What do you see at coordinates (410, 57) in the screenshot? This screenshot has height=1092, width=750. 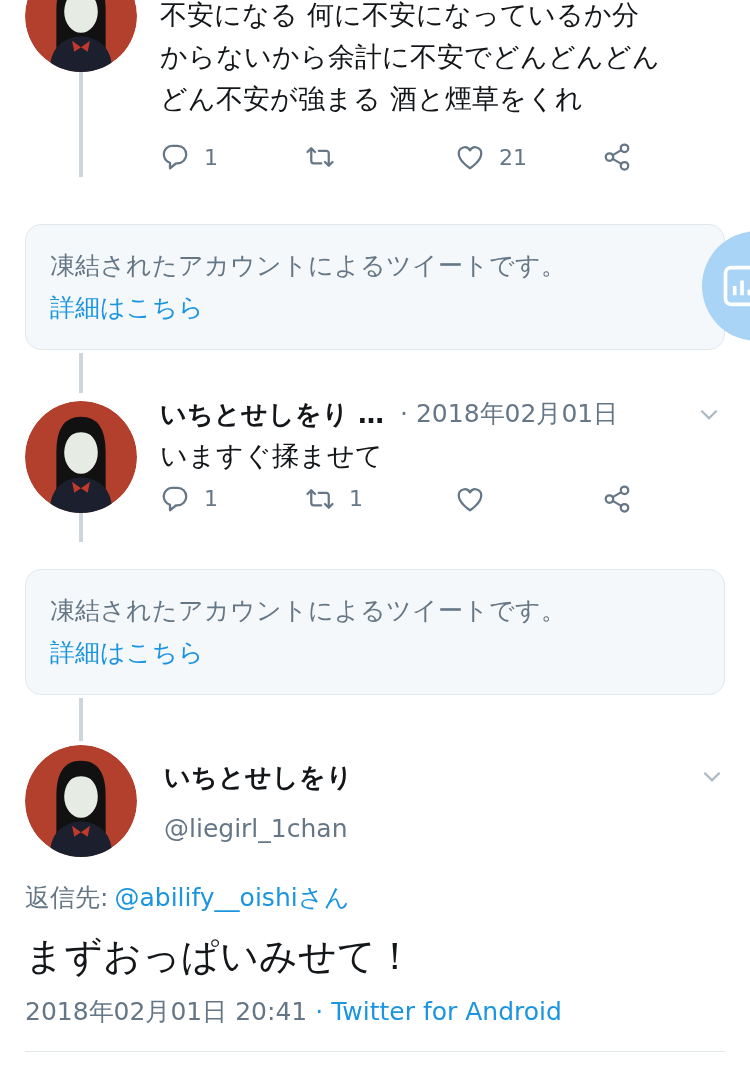 I see `tweet-text-line: からないから余計に不安でどんどんどん` at bounding box center [410, 57].